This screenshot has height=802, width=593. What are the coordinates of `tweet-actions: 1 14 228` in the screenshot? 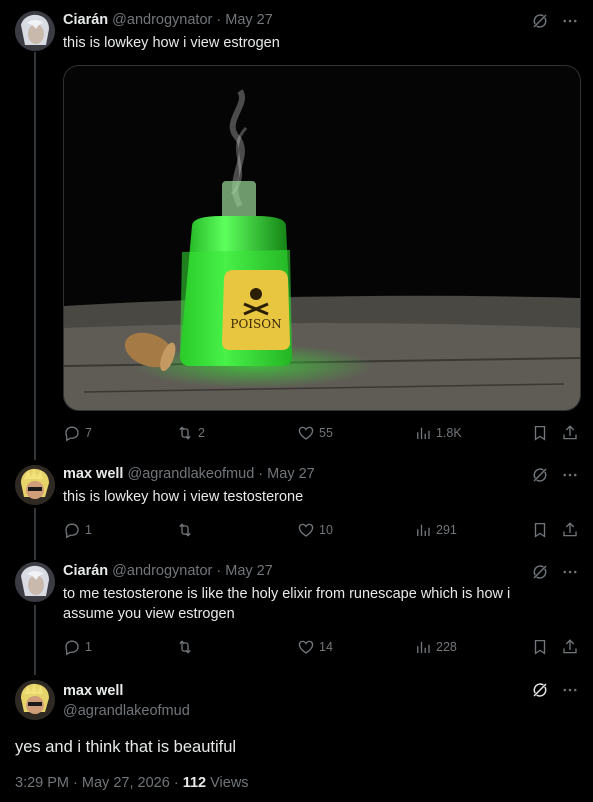 It's located at (323, 647).